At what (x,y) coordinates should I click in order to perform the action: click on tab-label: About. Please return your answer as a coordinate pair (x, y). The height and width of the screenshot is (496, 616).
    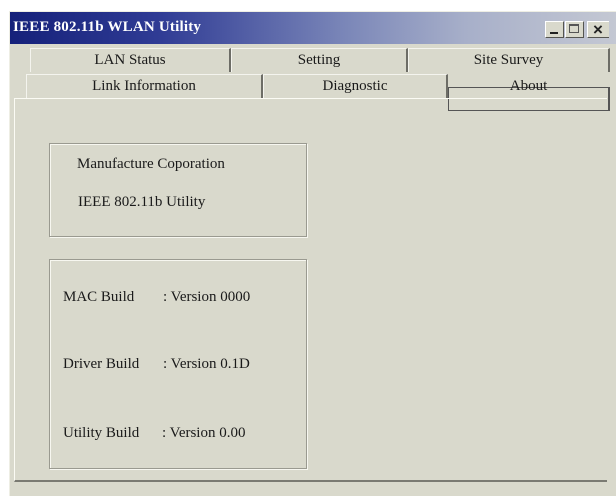
    Looking at the image, I should click on (528, 86).